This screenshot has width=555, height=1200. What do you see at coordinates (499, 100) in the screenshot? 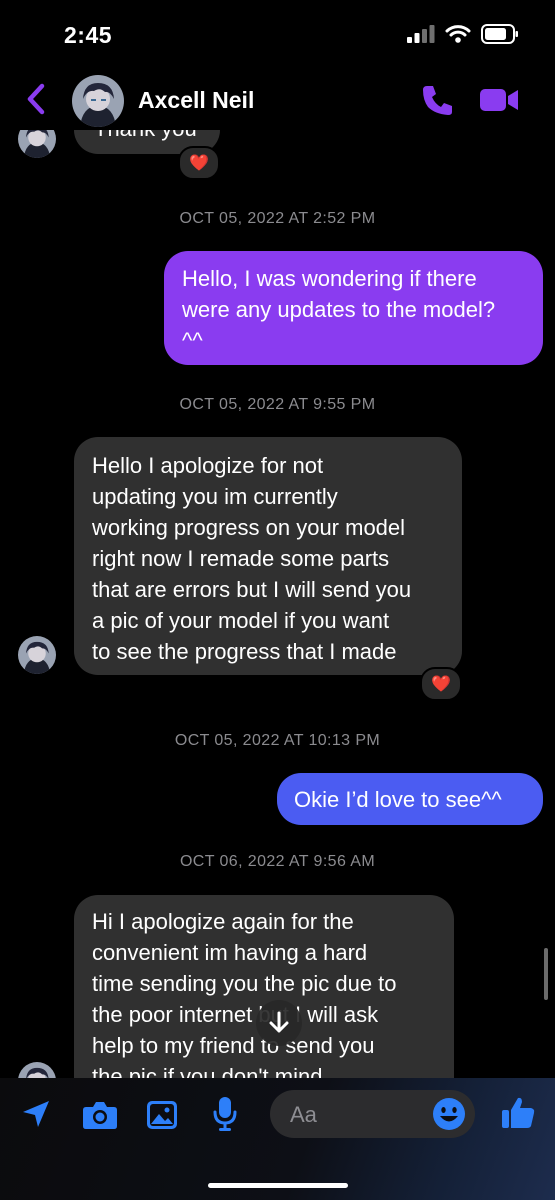
I see `video-call-icon` at bounding box center [499, 100].